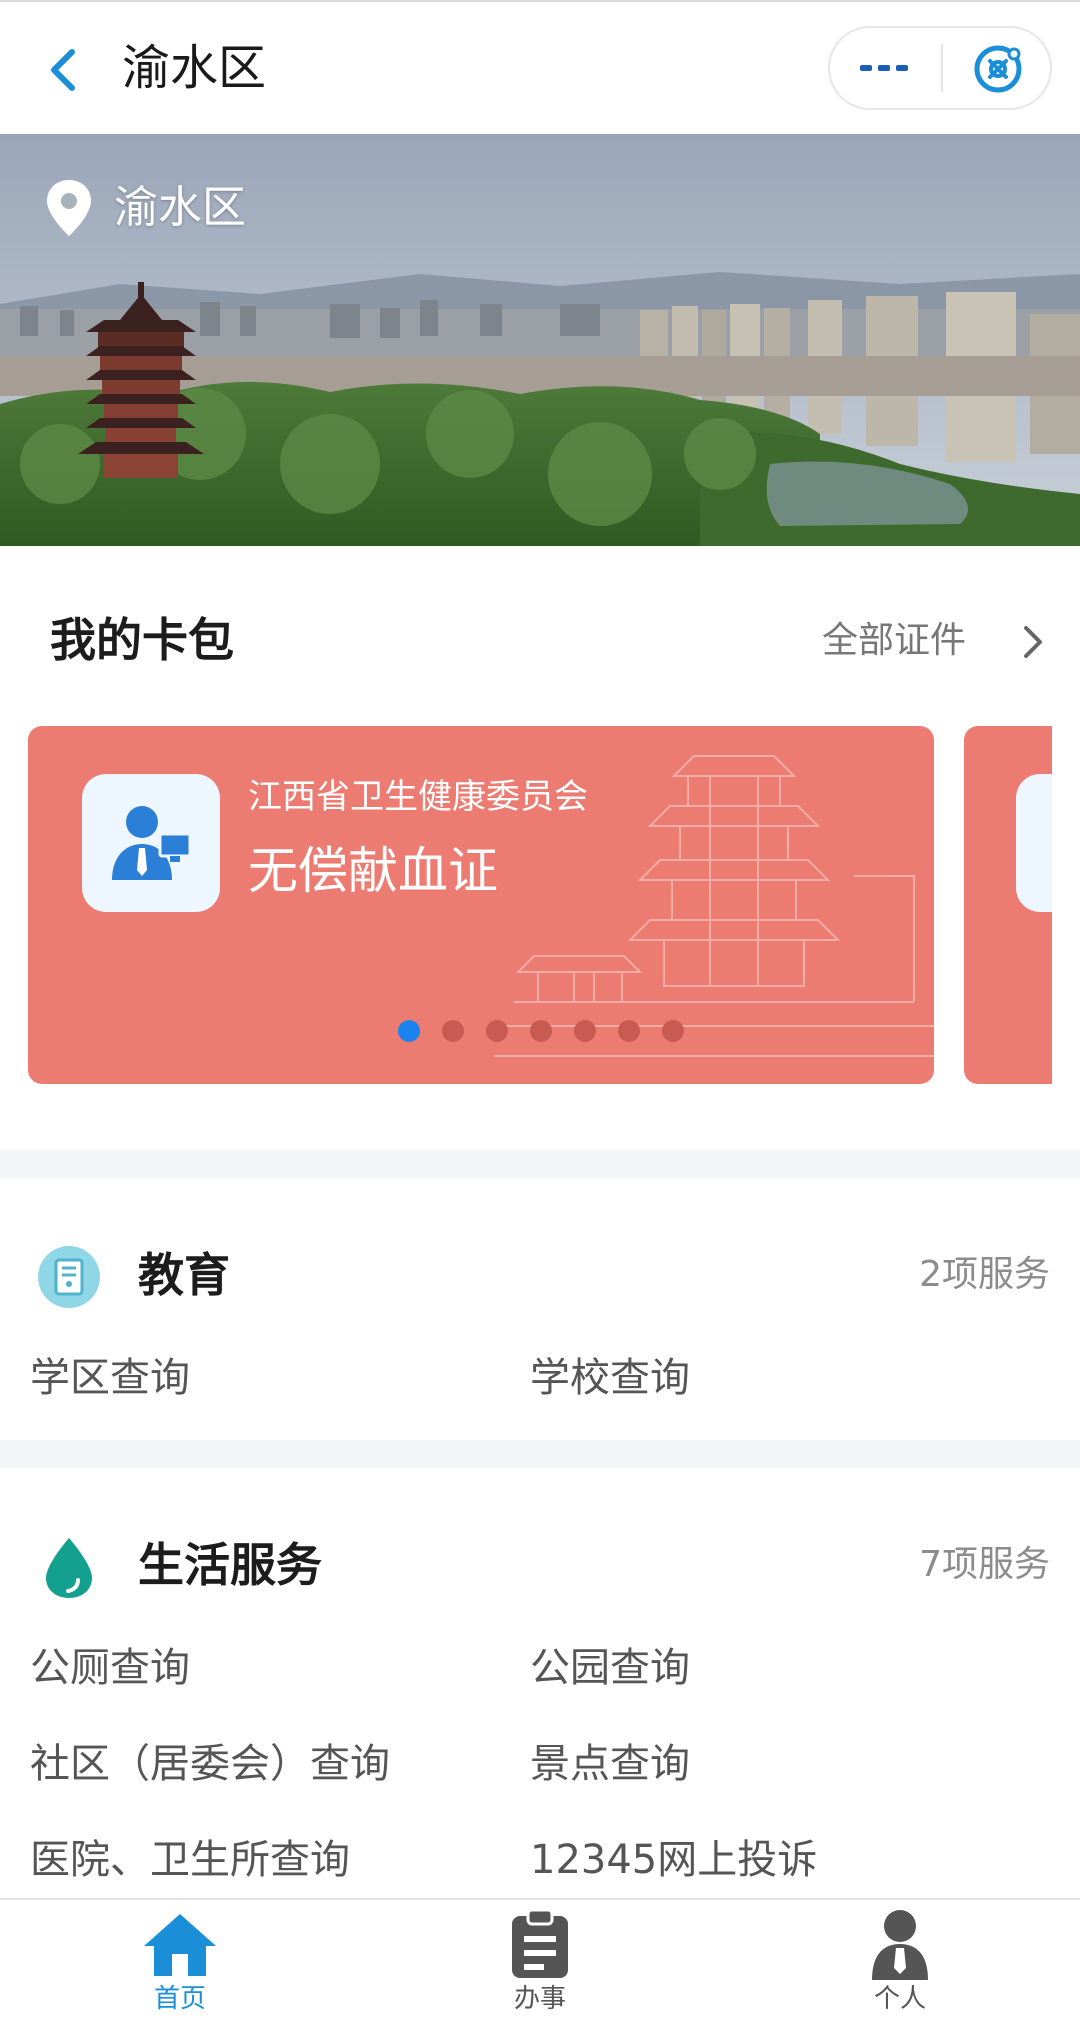  I want to click on tab-services-label: 办事, so click(539, 1999).